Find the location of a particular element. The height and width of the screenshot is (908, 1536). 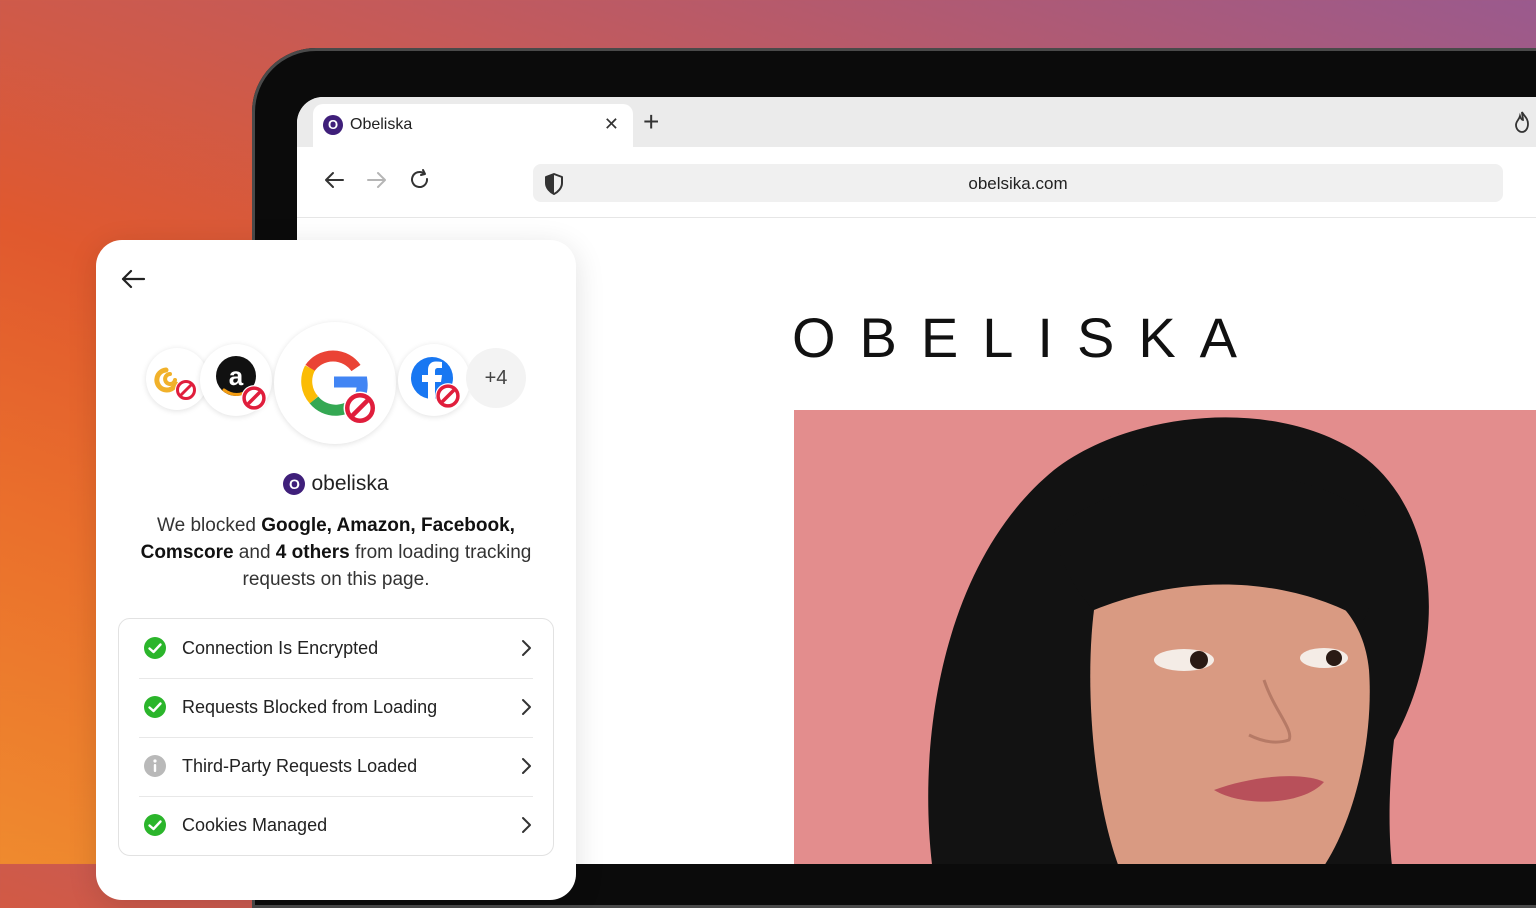

reload-icon is located at coordinates (420, 180).